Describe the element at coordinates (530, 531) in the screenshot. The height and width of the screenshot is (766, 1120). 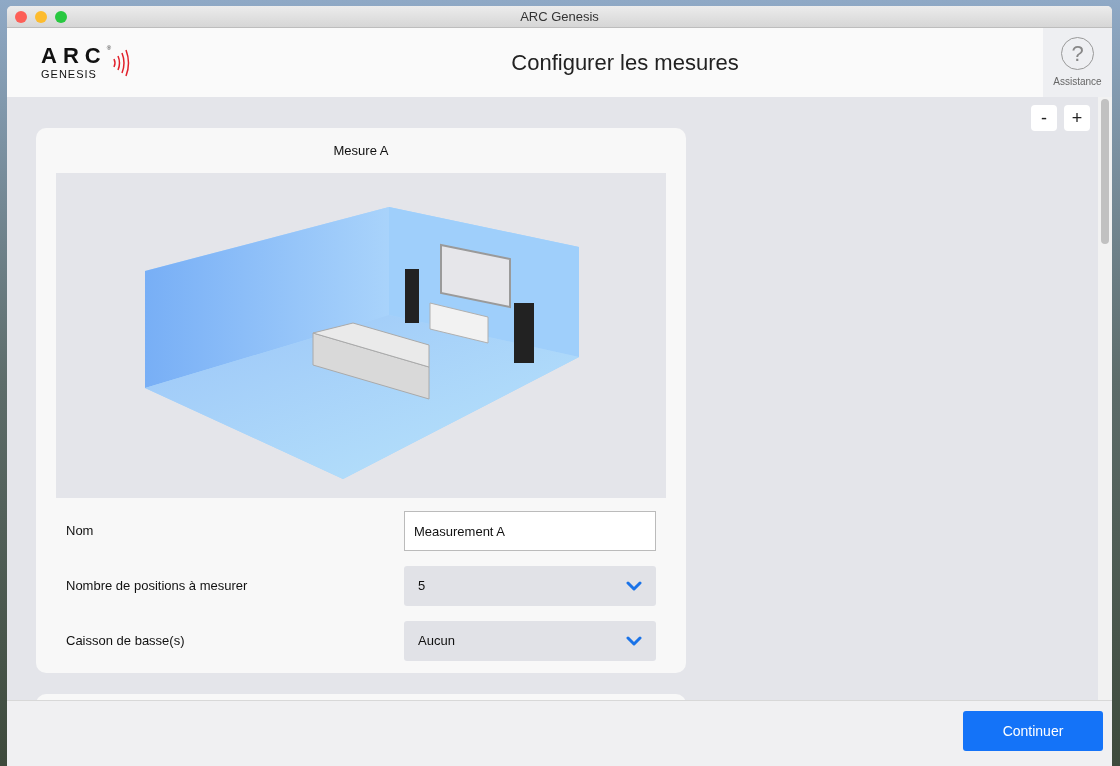
I see `name-input-field: Measurement A` at that location.